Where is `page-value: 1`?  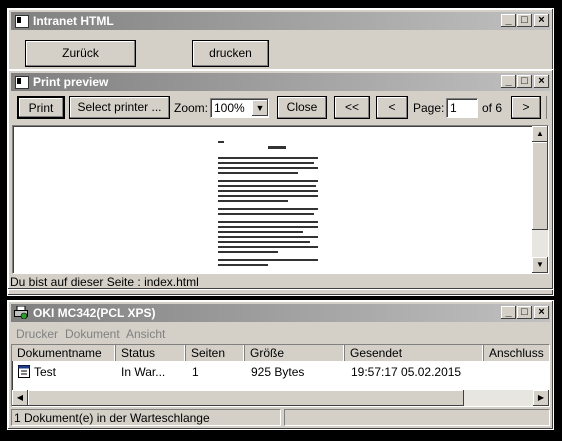
page-value: 1 is located at coordinates (453, 108).